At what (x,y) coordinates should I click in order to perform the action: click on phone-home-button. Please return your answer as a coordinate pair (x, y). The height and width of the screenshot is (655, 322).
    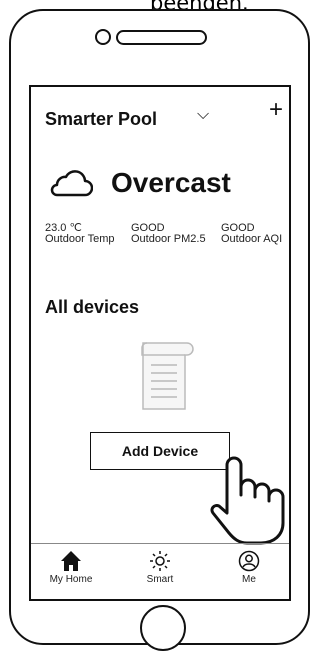
    Looking at the image, I should click on (163, 628).